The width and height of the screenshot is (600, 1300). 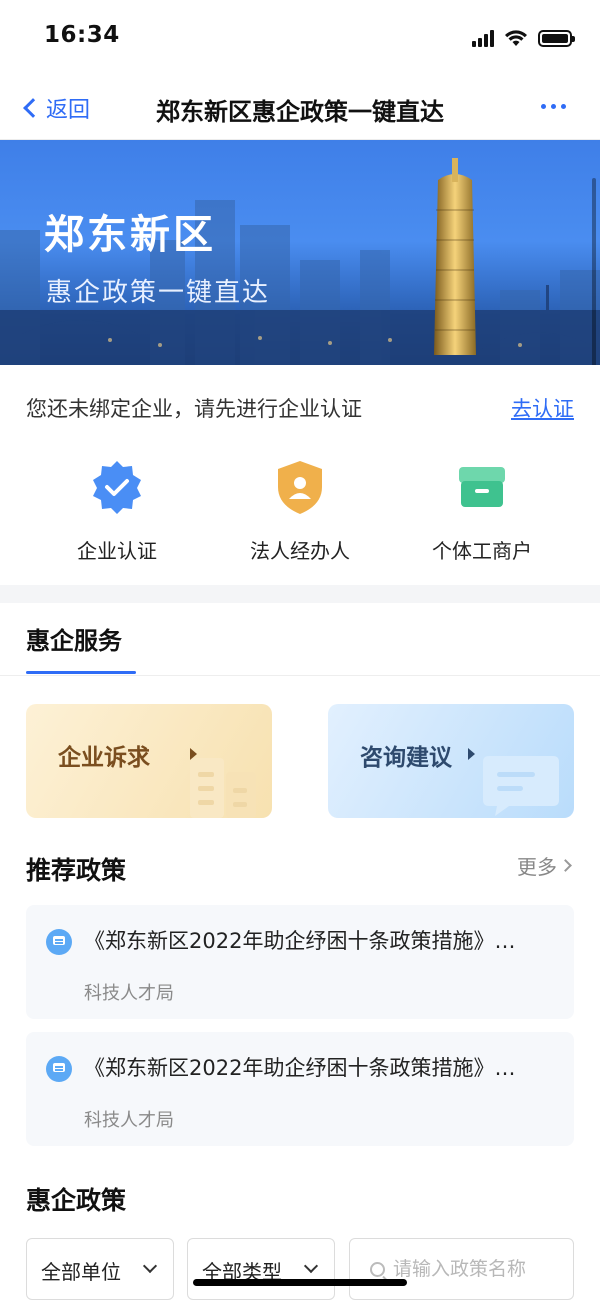 I want to click on message-icon, so click(x=521, y=786).